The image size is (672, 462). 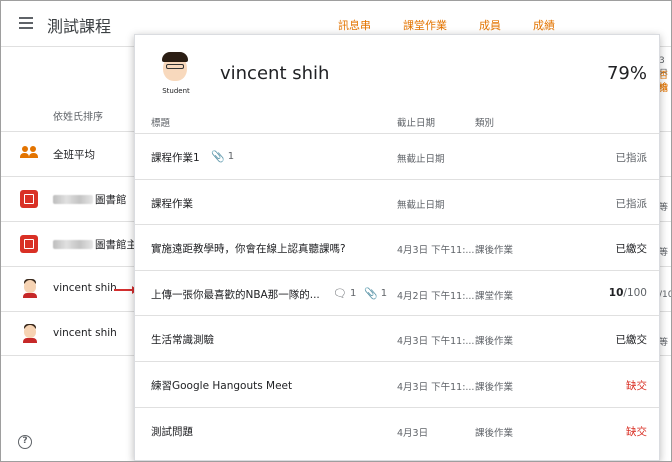 What do you see at coordinates (626, 73) in the screenshot?
I see `overall-grade-percent: 79%` at bounding box center [626, 73].